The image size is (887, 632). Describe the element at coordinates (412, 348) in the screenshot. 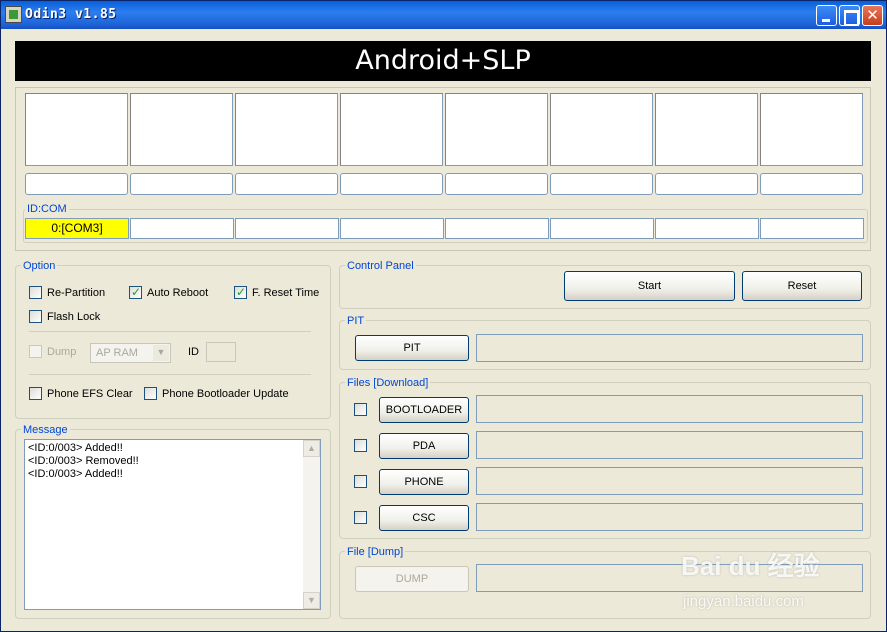

I see `pit-button: PIT` at that location.